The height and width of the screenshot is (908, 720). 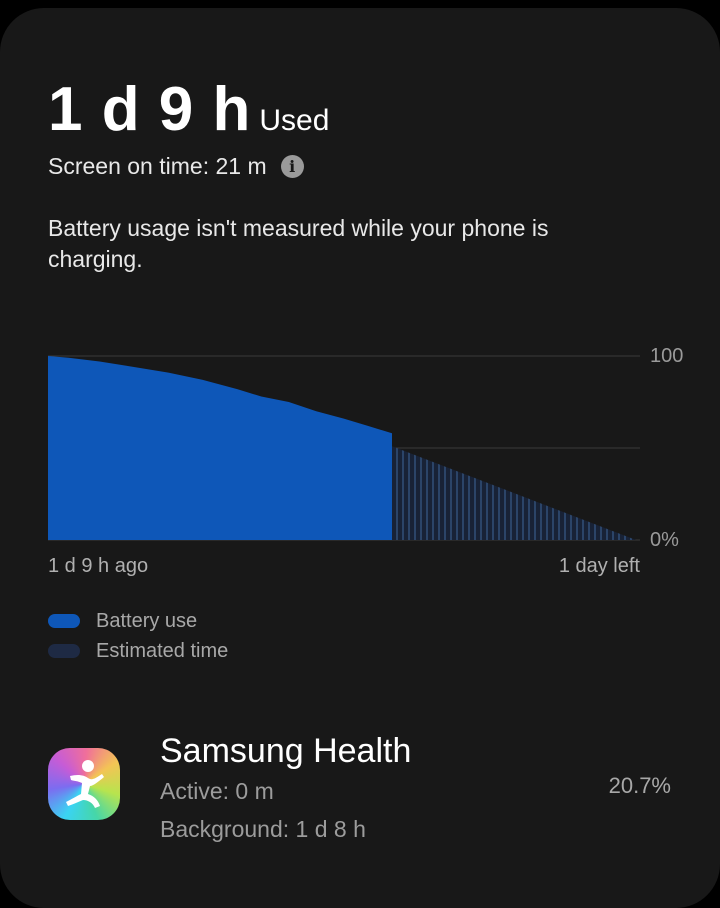 I want to click on info-icon: i, so click(x=292, y=166).